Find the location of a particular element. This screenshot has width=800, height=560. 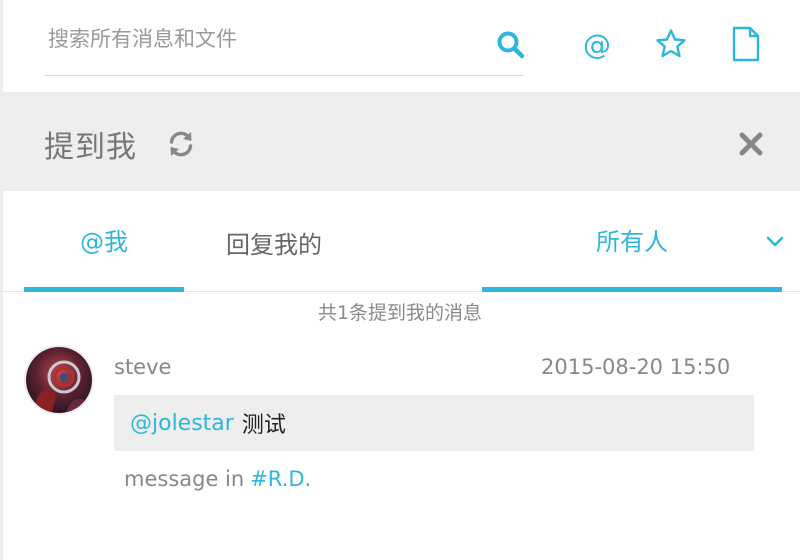

at-icon: @ is located at coordinates (597, 44).